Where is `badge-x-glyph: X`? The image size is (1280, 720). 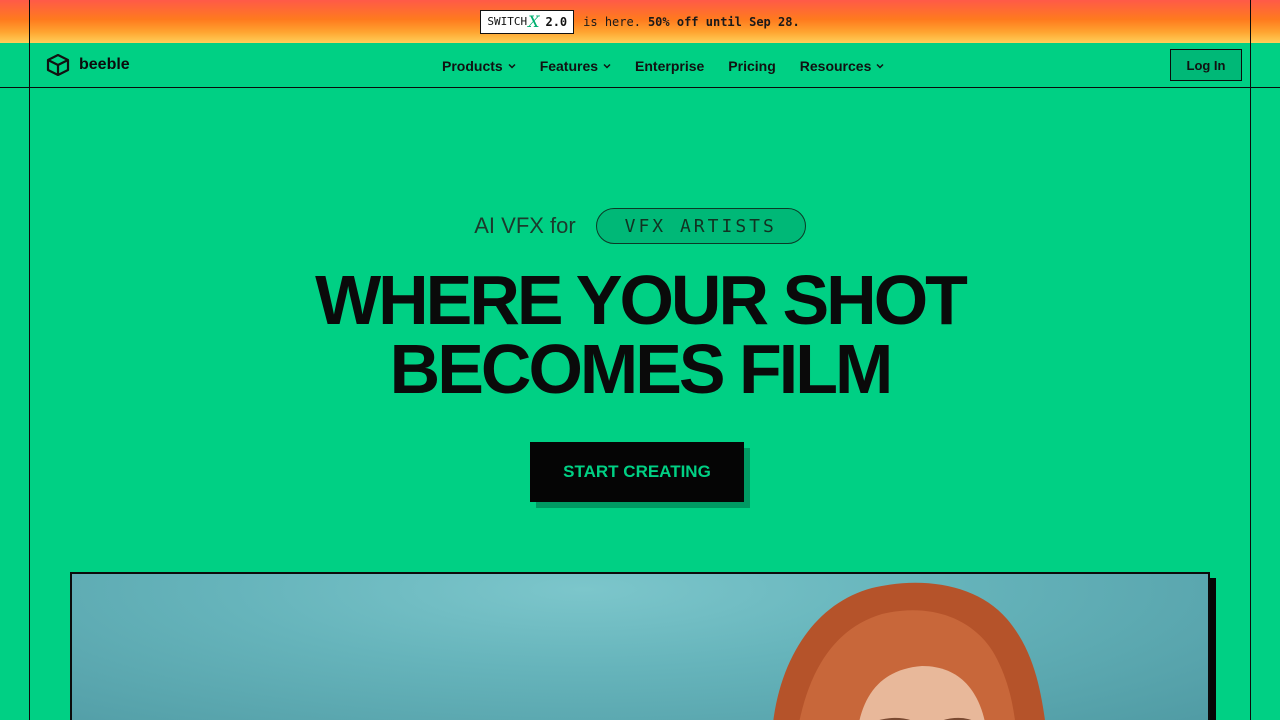 badge-x-glyph: X is located at coordinates (534, 21).